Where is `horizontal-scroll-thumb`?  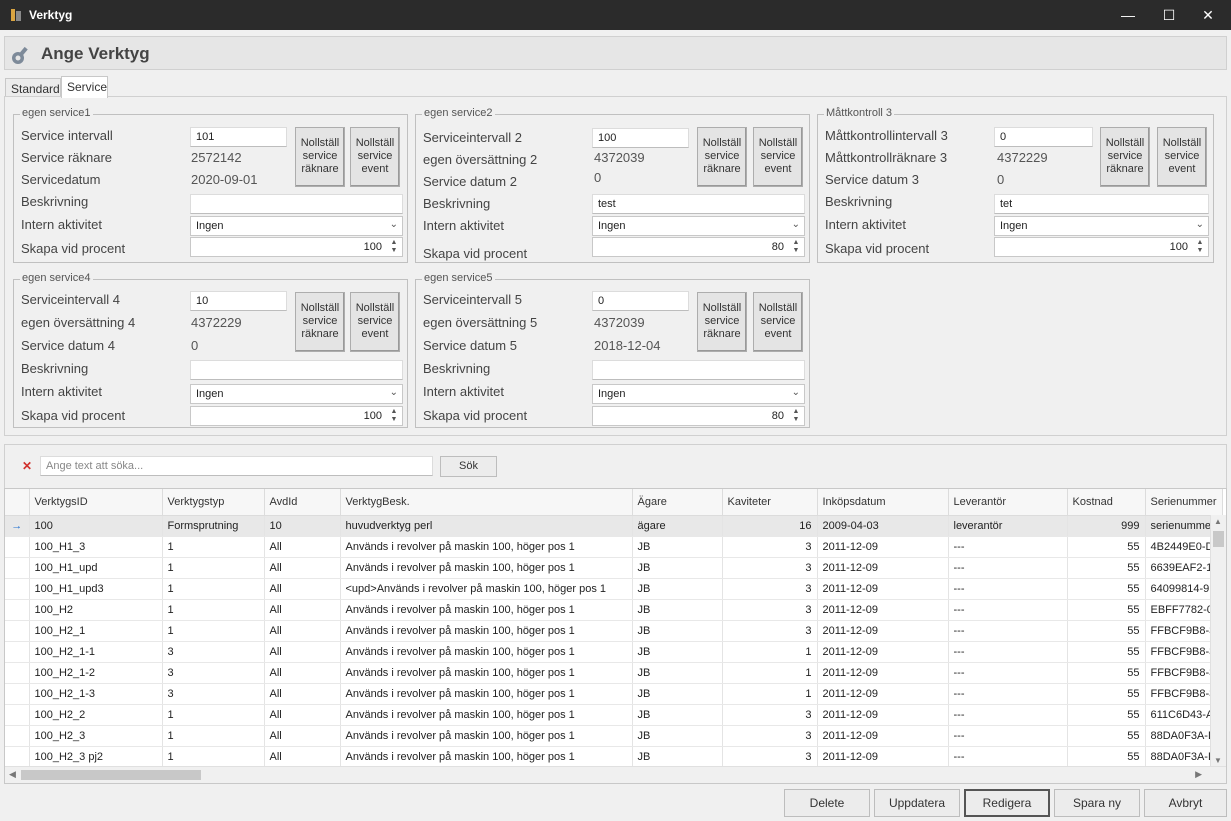 horizontal-scroll-thumb is located at coordinates (111, 775).